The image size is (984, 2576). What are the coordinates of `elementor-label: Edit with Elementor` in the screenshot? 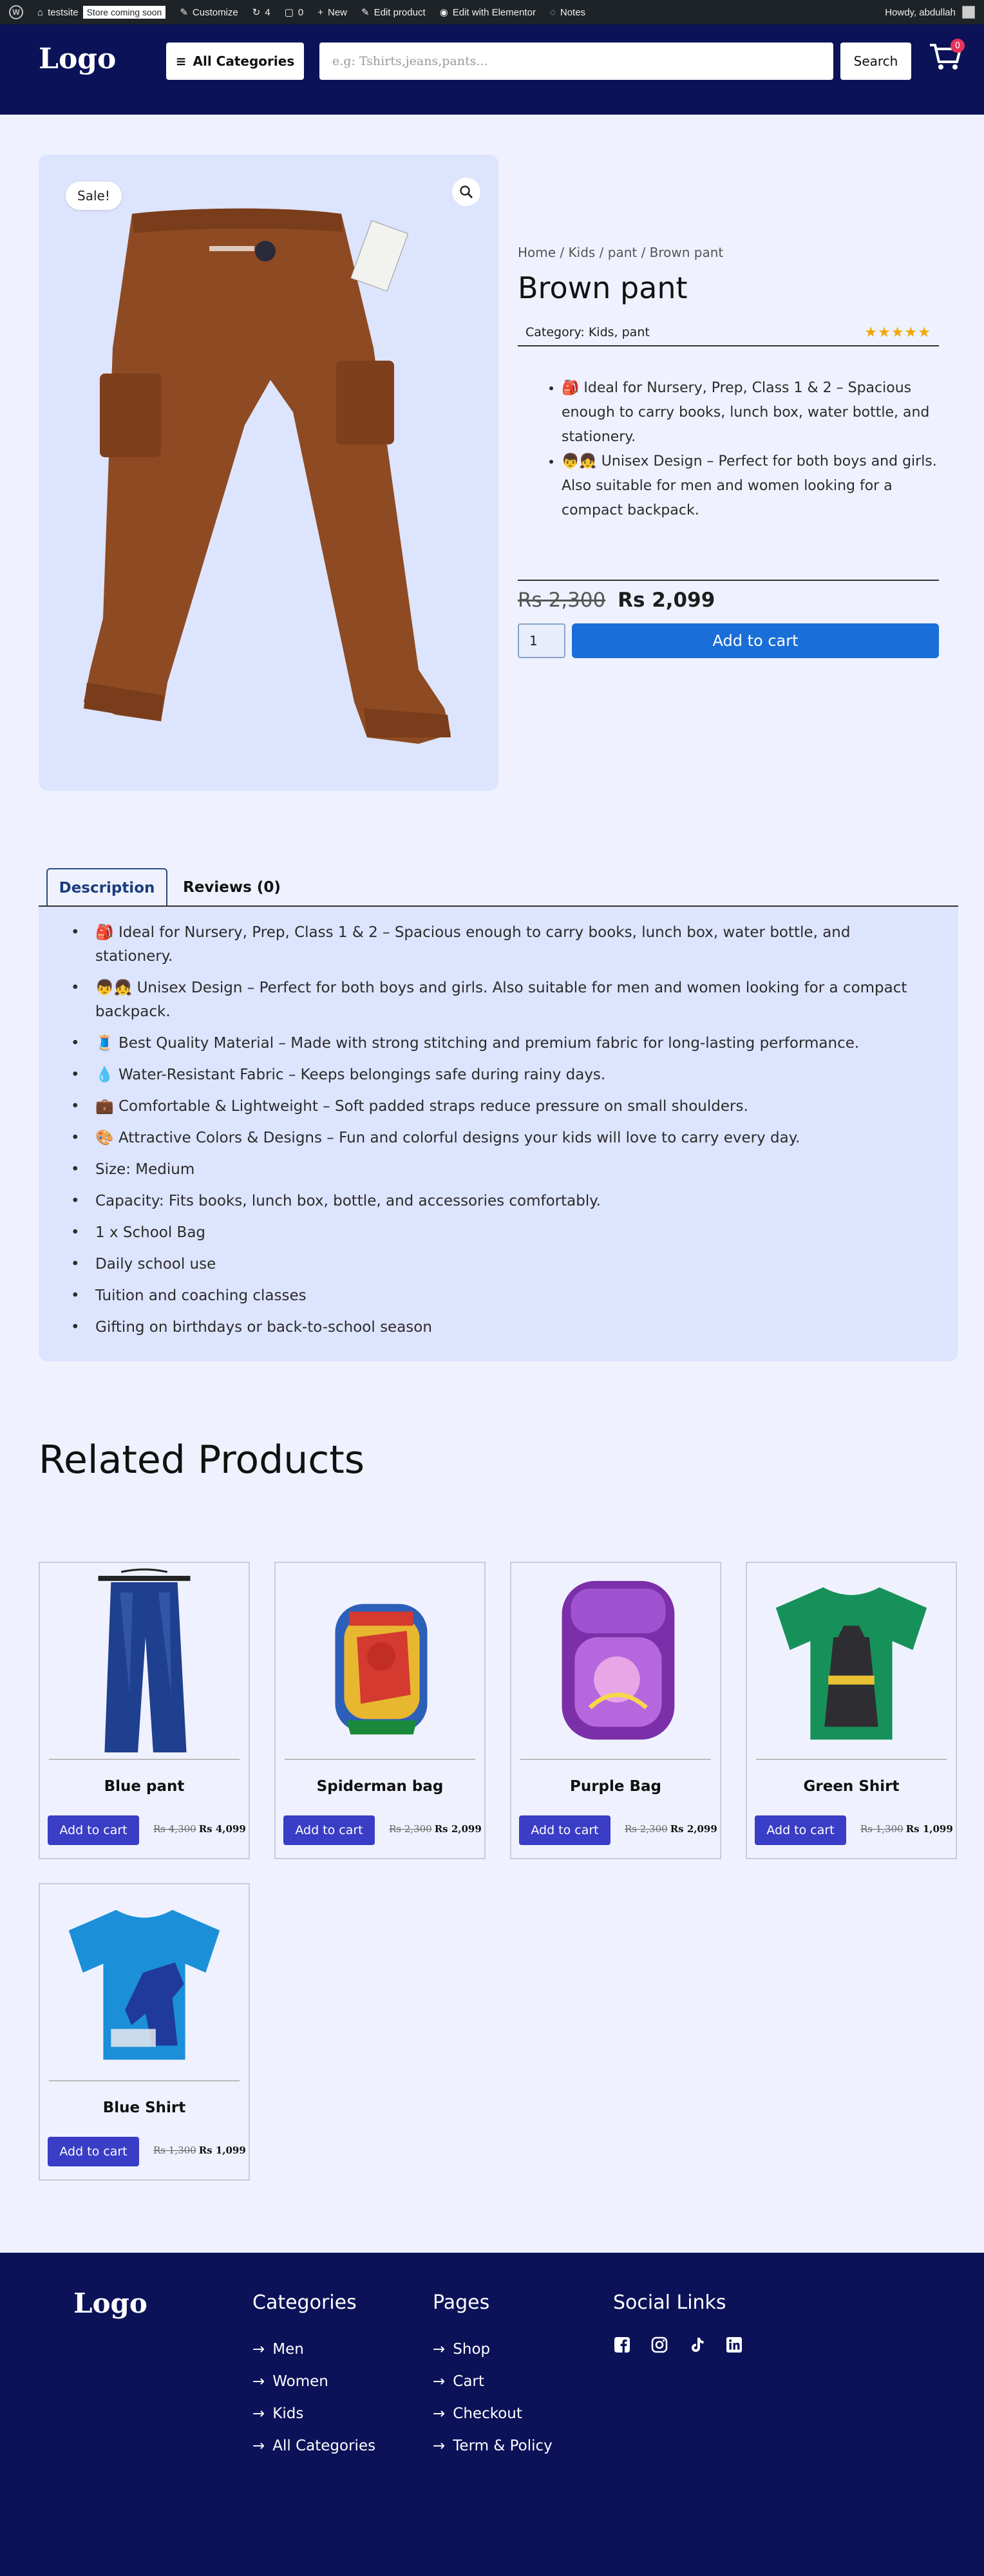 It's located at (494, 12).